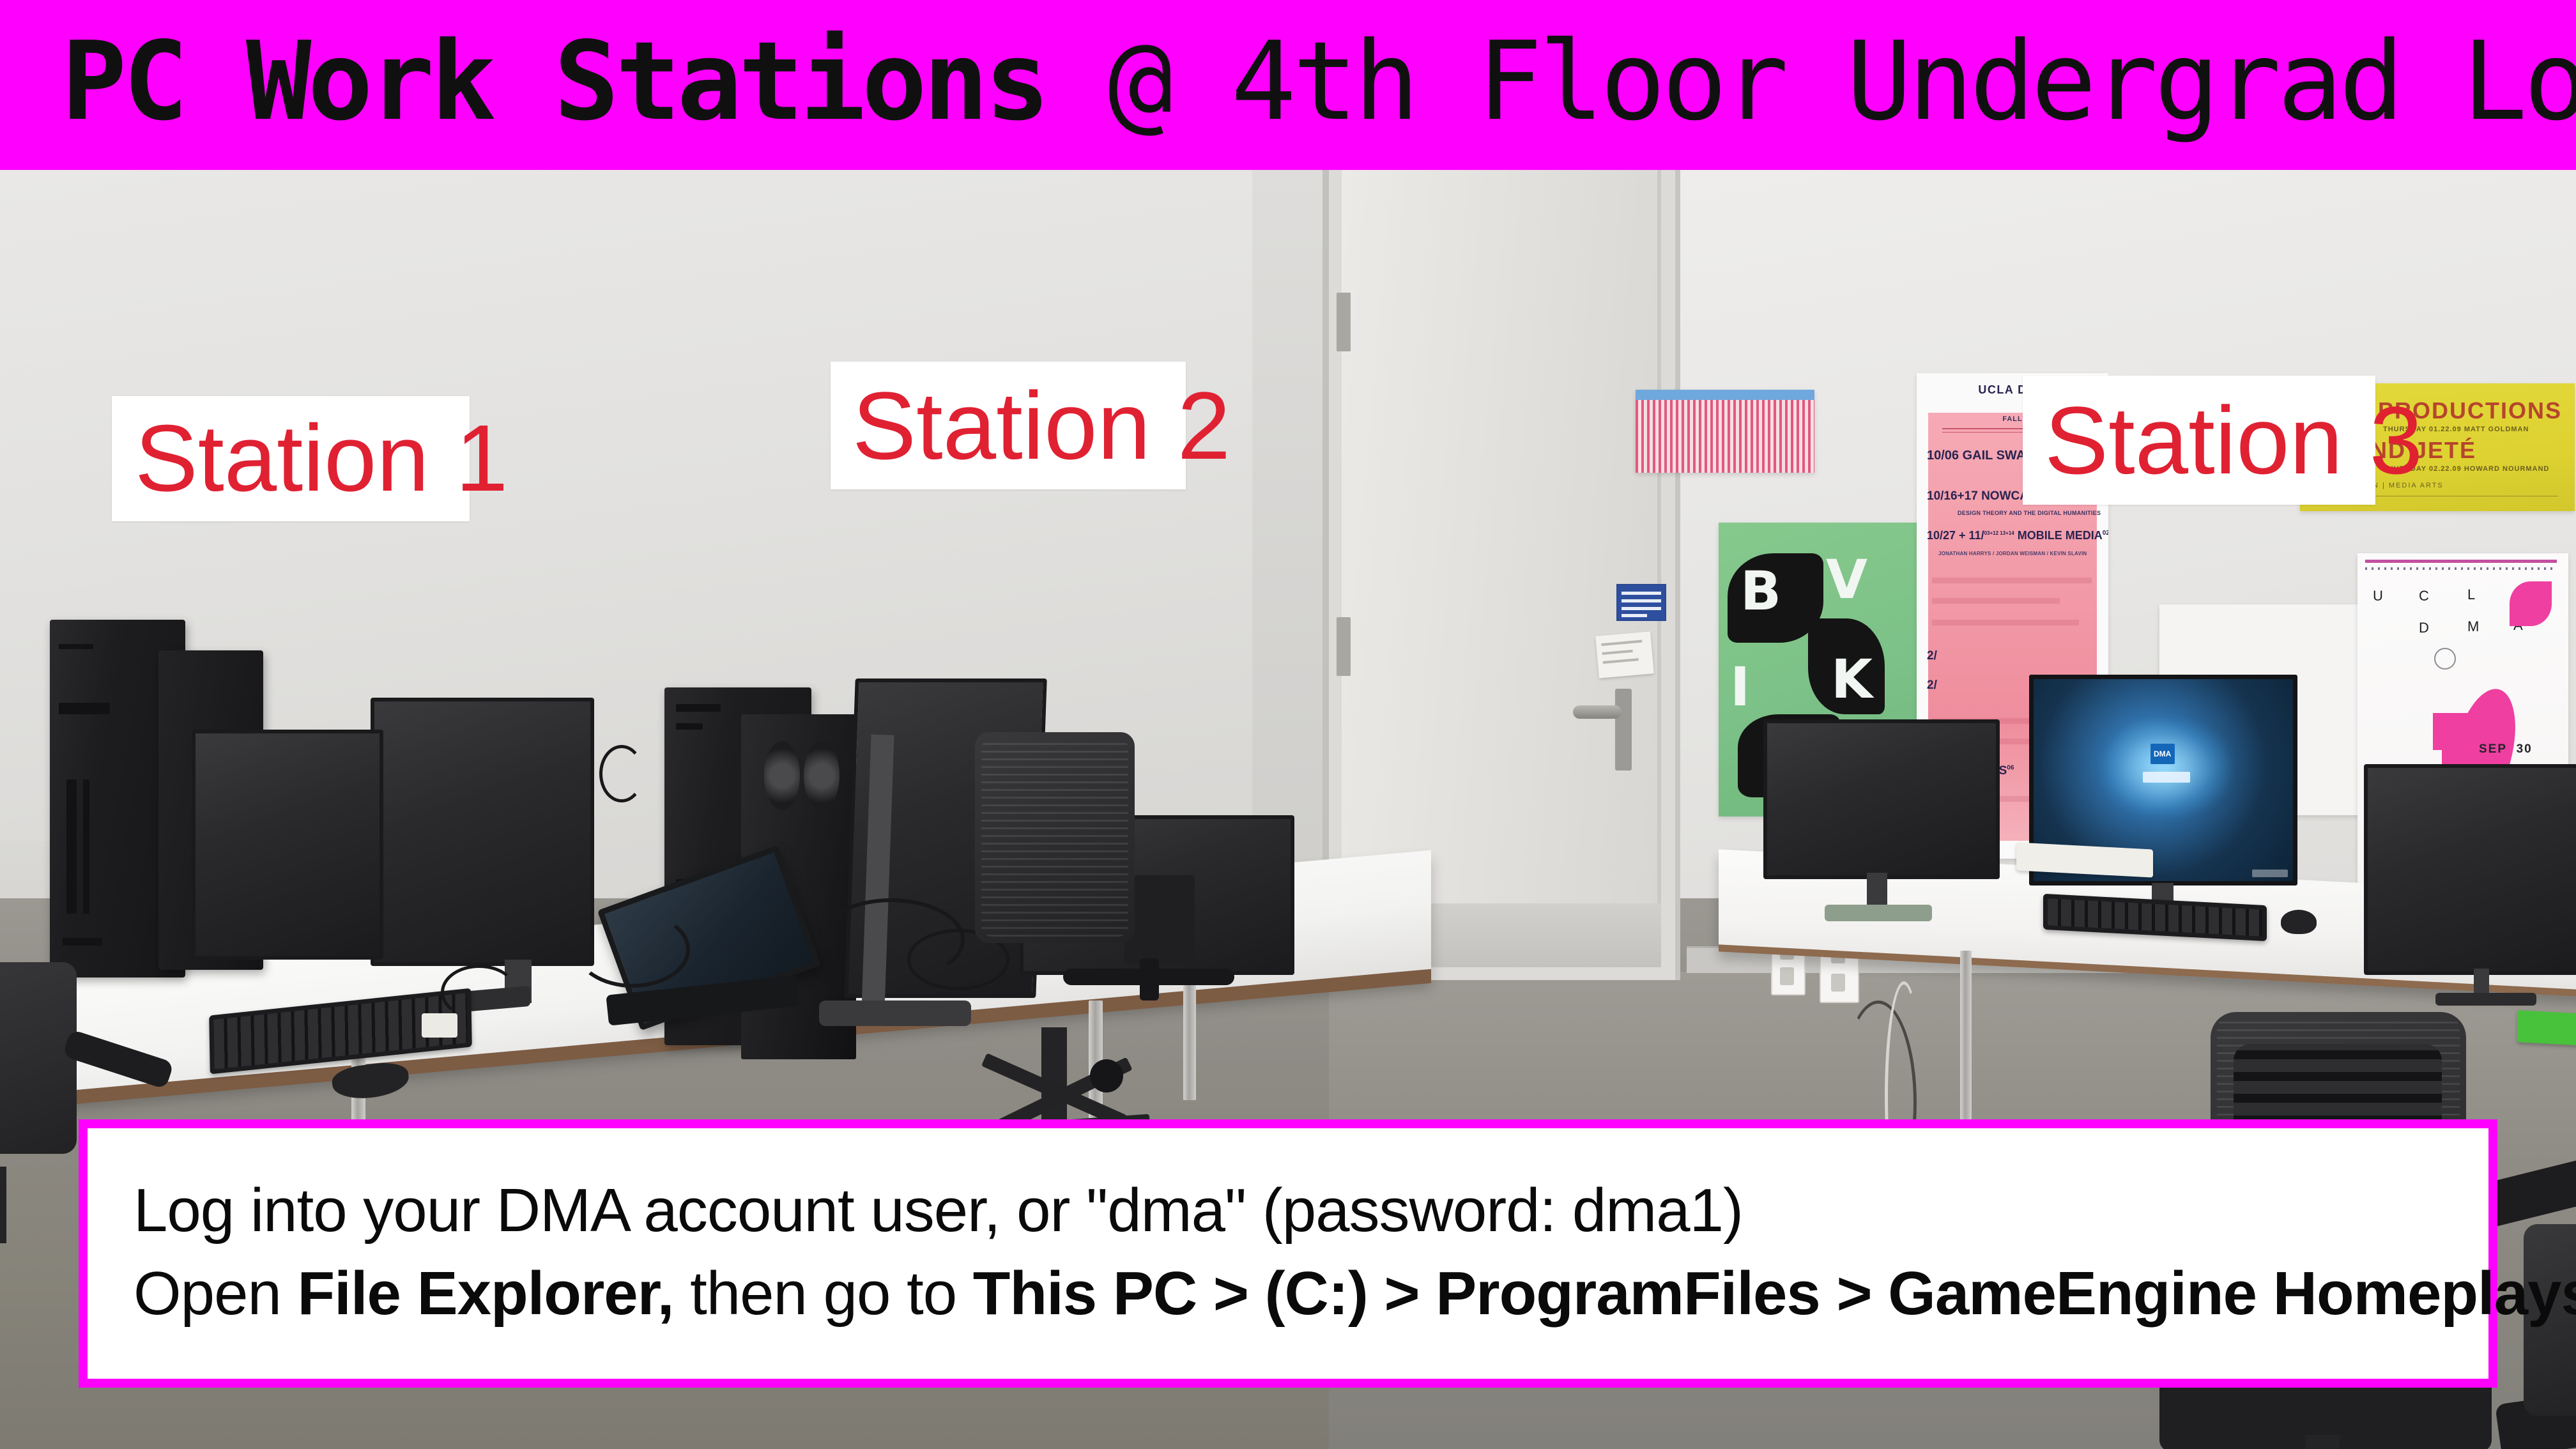 This screenshot has width=2576, height=1449. What do you see at coordinates (216, 1293) in the screenshot?
I see `instruction-line-2-part-1: Open` at bounding box center [216, 1293].